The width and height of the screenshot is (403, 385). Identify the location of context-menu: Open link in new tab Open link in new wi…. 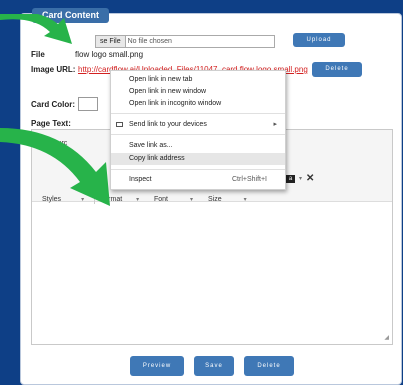
(198, 130).